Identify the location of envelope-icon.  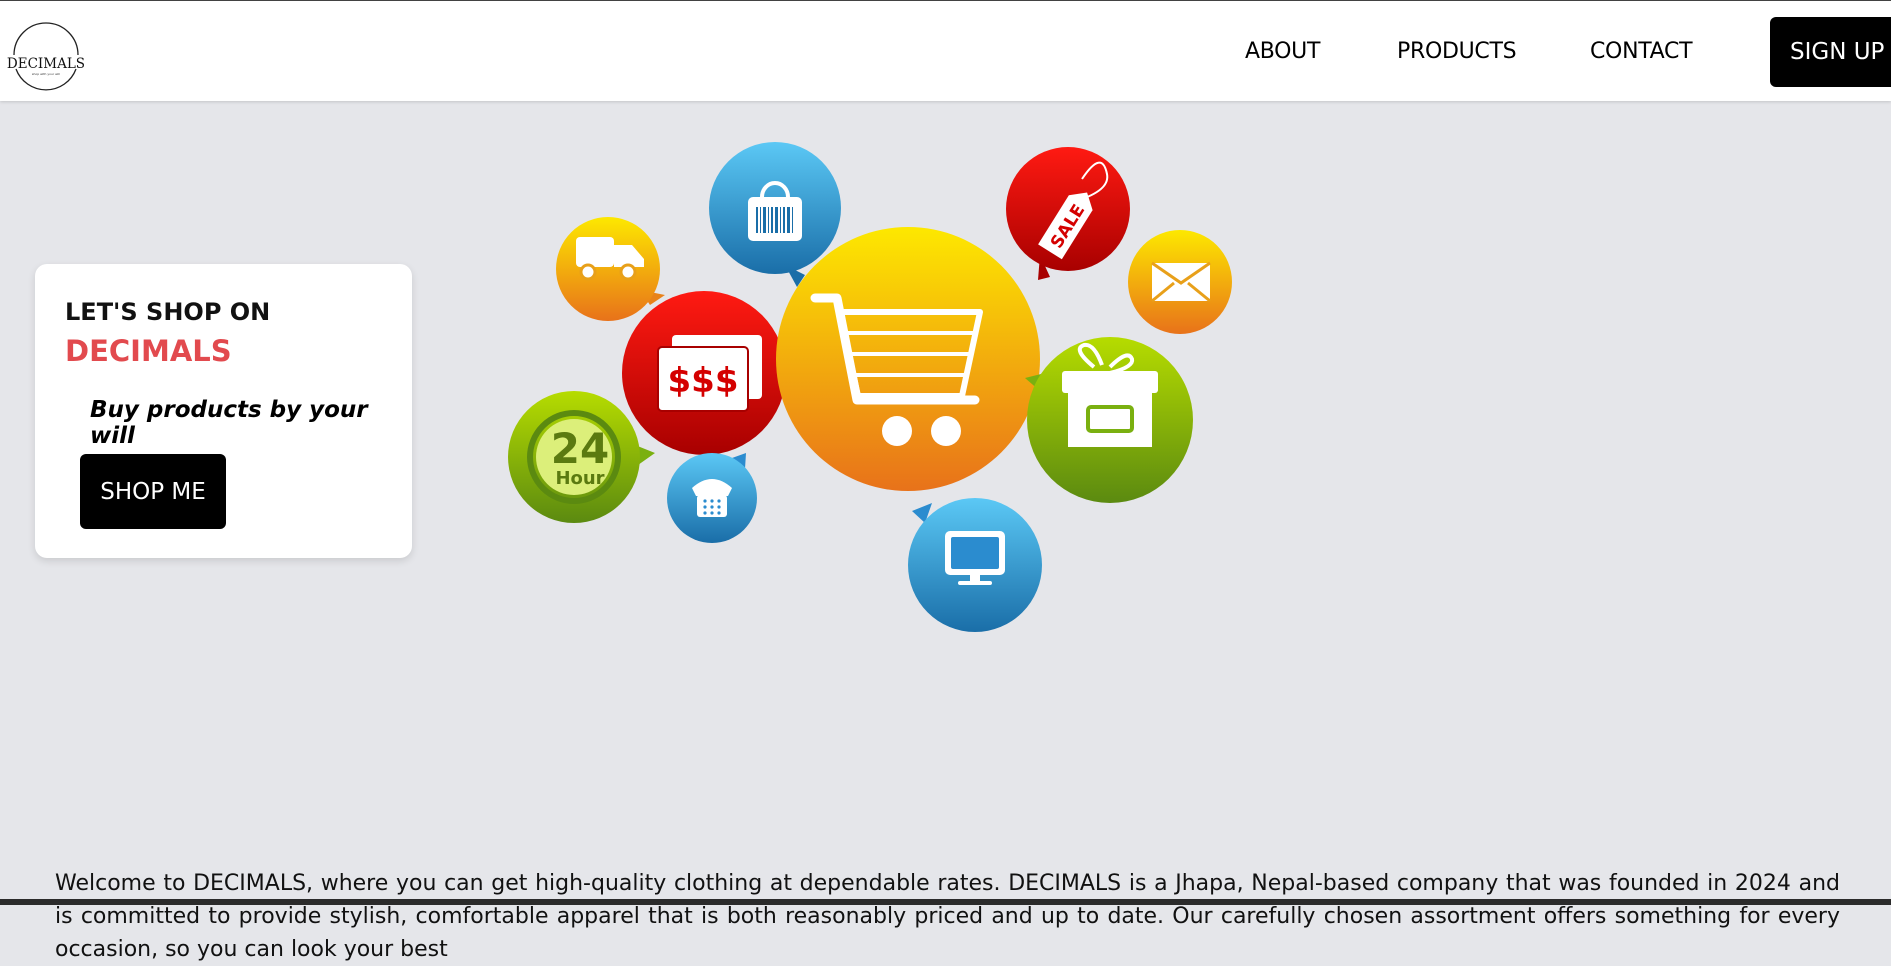
(1180, 282).